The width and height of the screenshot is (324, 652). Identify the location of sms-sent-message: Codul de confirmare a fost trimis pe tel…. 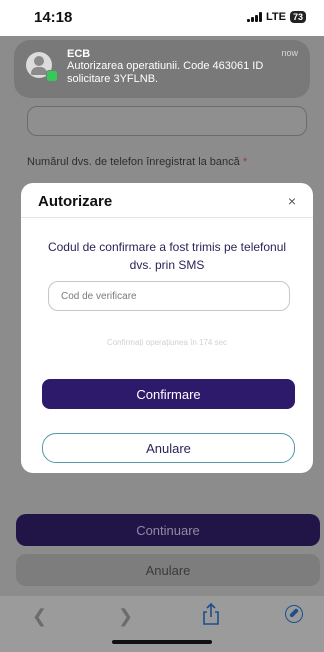
(167, 256).